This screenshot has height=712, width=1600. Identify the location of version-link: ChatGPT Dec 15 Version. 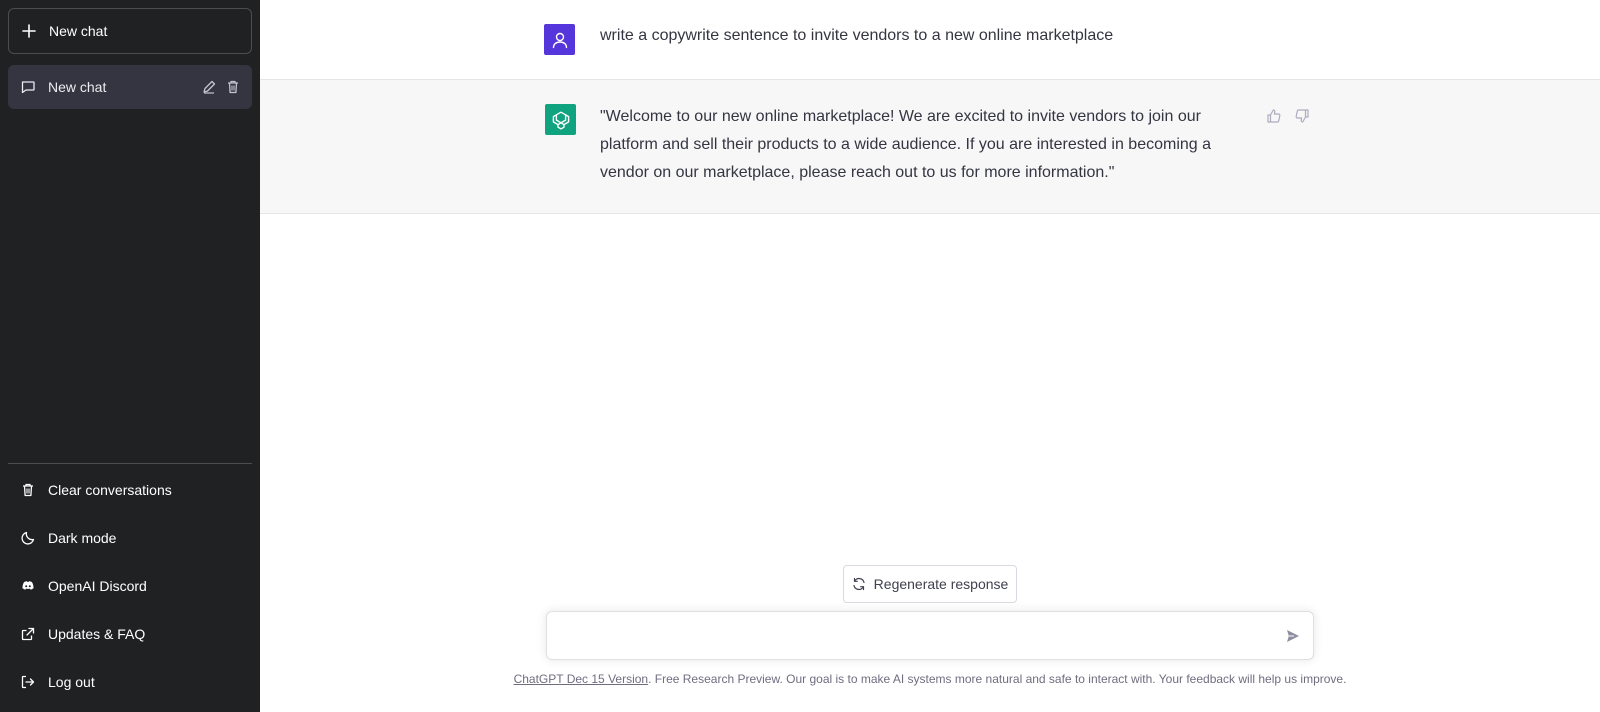
(581, 679).